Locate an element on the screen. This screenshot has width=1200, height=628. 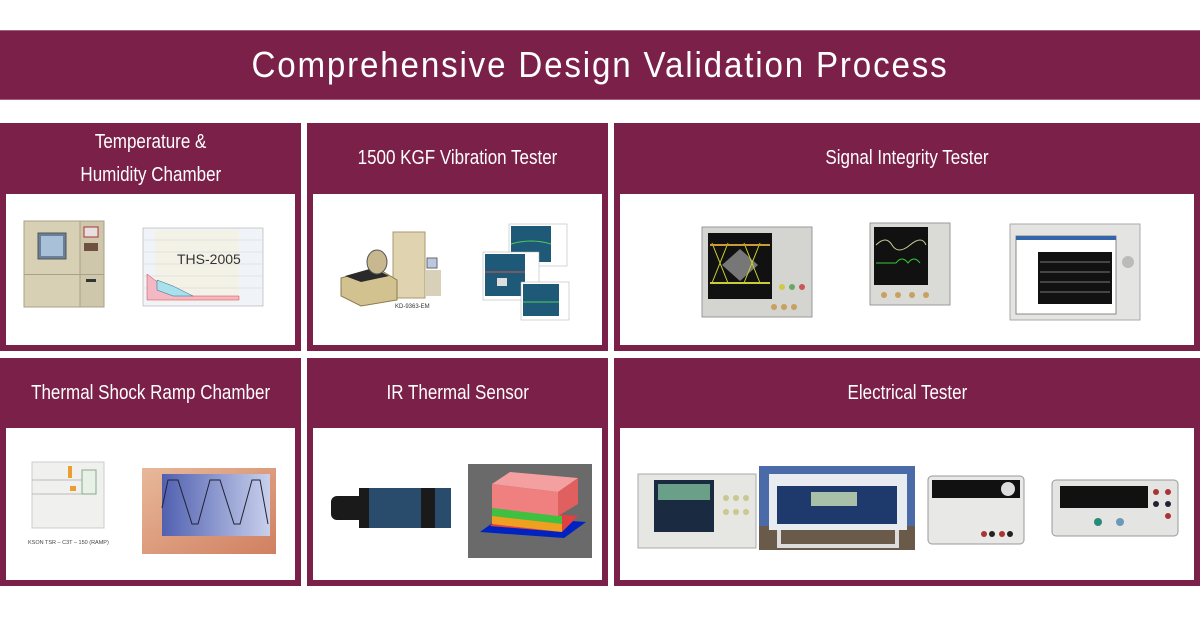
panel-title: IR Thermal Sensor is located at coordinates (457, 392).